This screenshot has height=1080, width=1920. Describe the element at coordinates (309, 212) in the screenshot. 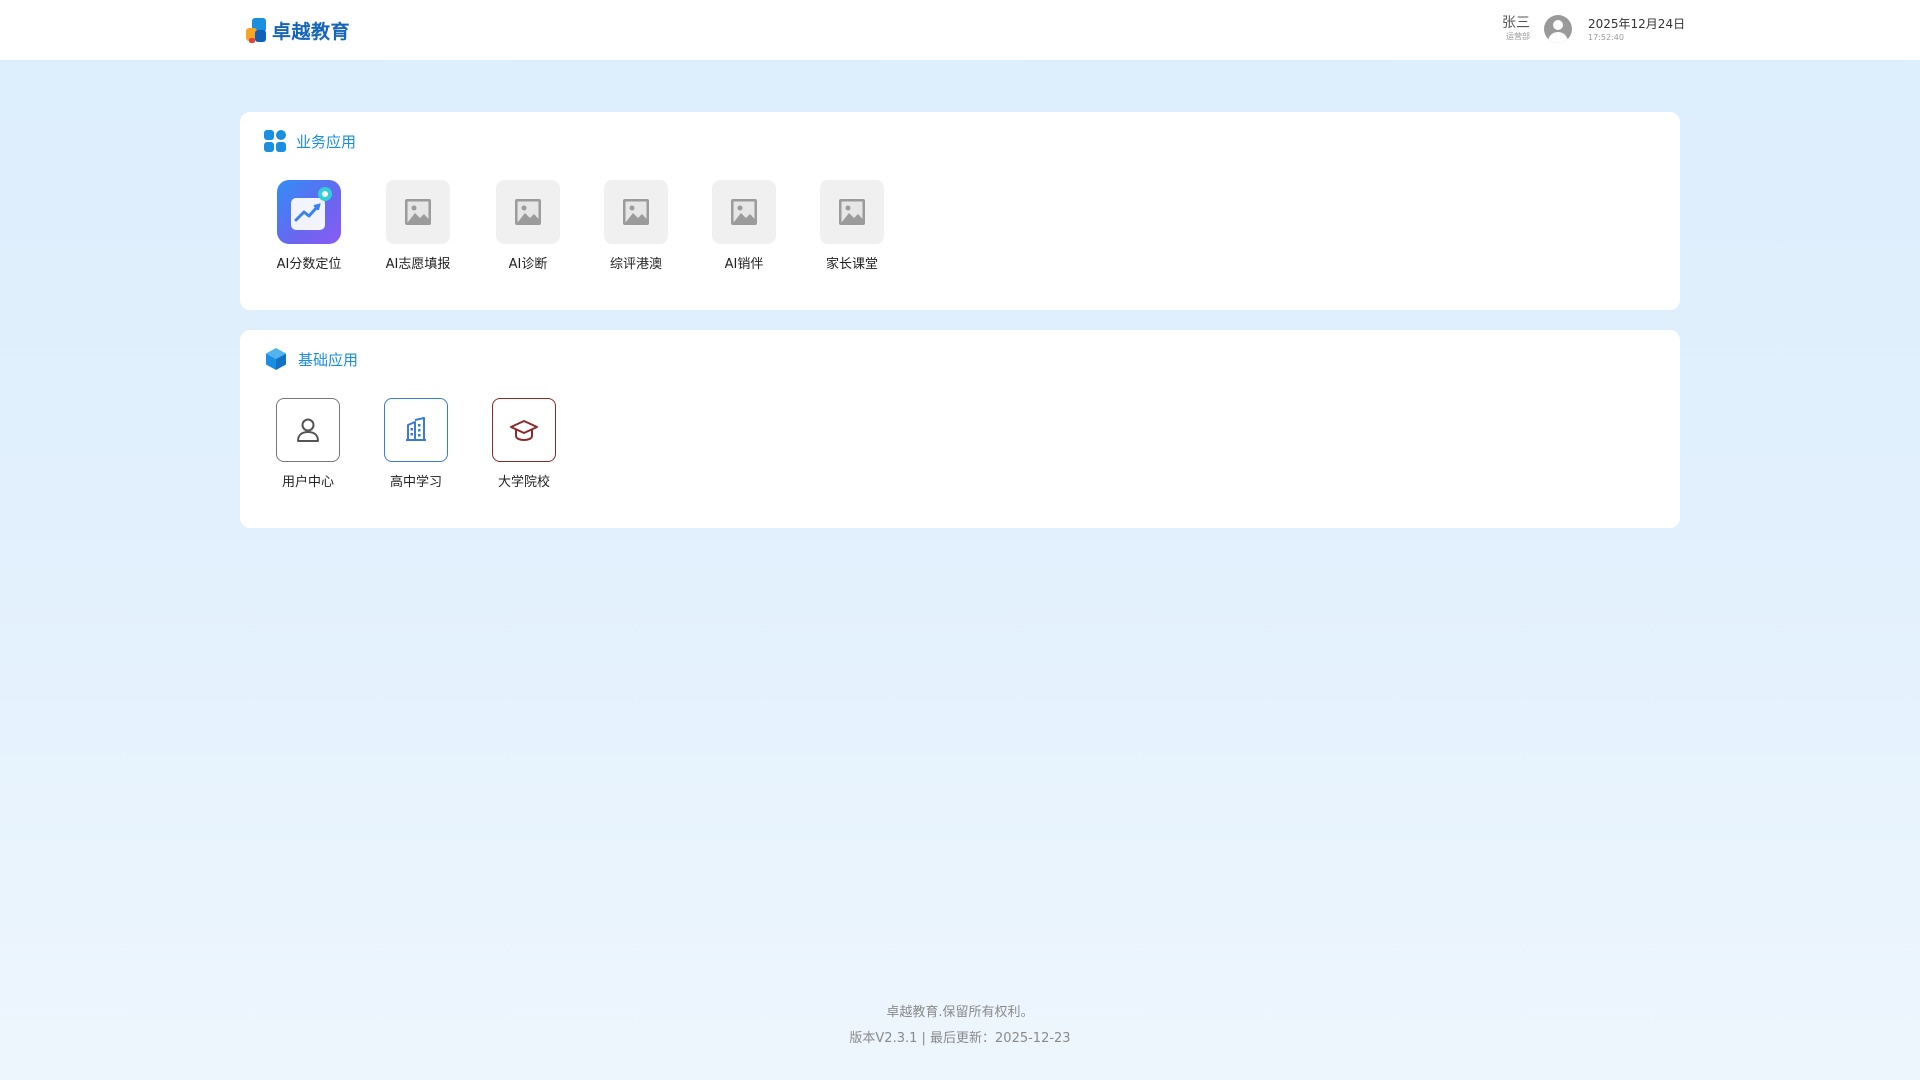

I see `ai-score-position-icon` at that location.